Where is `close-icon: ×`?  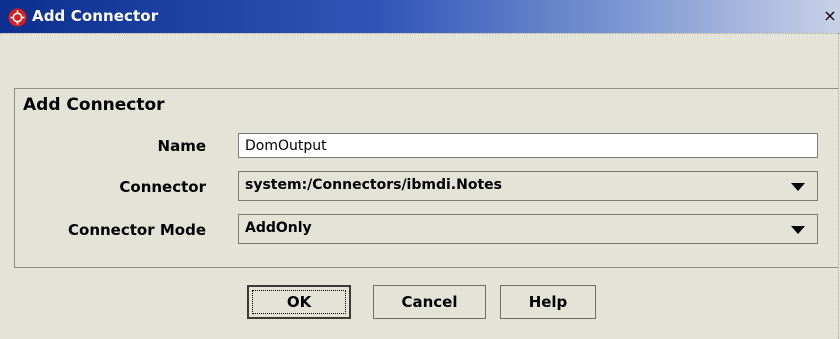 close-icon: × is located at coordinates (830, 15).